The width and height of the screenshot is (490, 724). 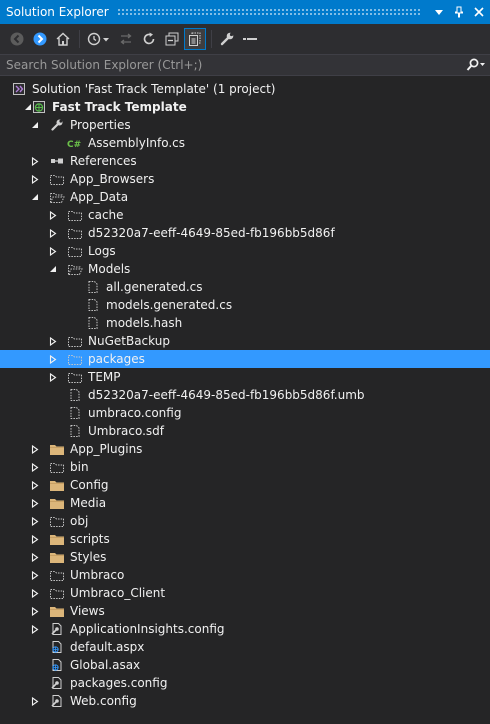 I want to click on history-icon, so click(x=99, y=39).